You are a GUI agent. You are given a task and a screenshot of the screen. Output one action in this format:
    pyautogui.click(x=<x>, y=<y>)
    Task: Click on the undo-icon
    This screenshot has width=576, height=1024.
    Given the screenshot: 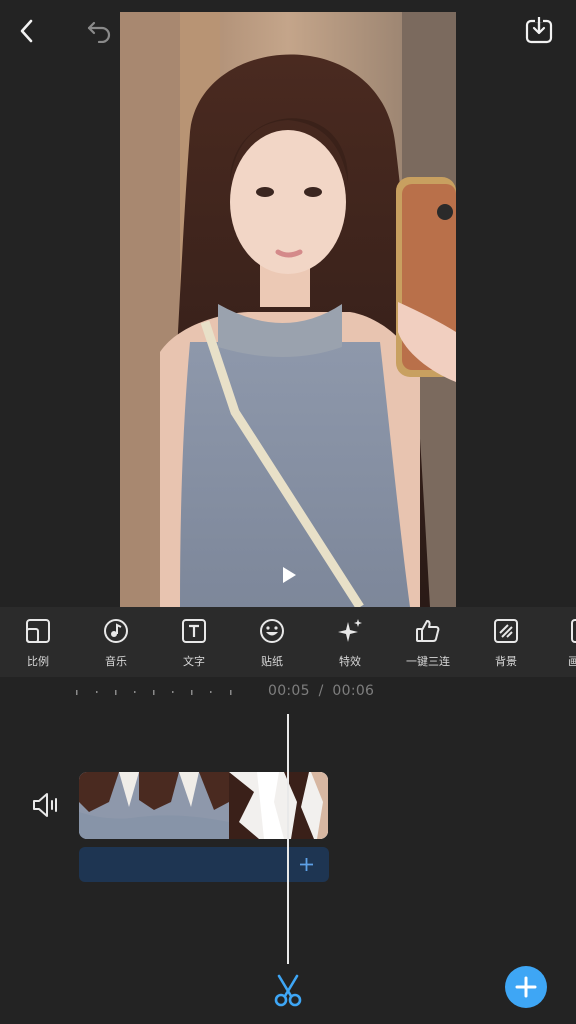 What is the action you would take?
    pyautogui.click(x=99, y=32)
    